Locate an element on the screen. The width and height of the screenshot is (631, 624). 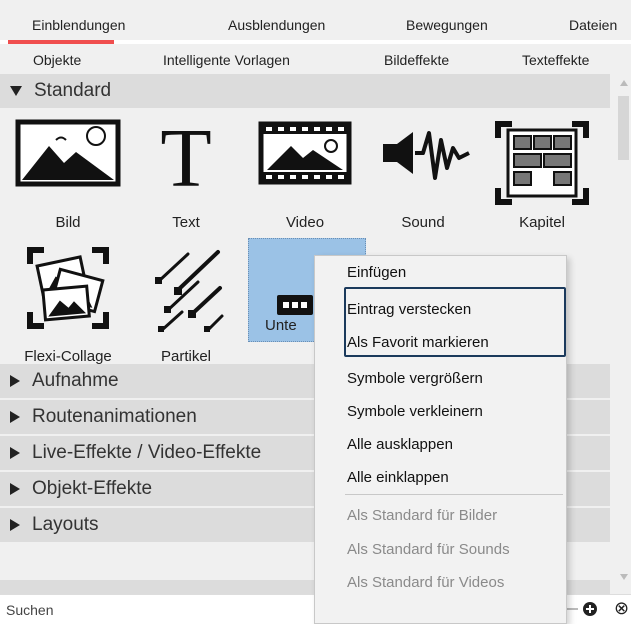
menu-separator is located at coordinates (454, 494).